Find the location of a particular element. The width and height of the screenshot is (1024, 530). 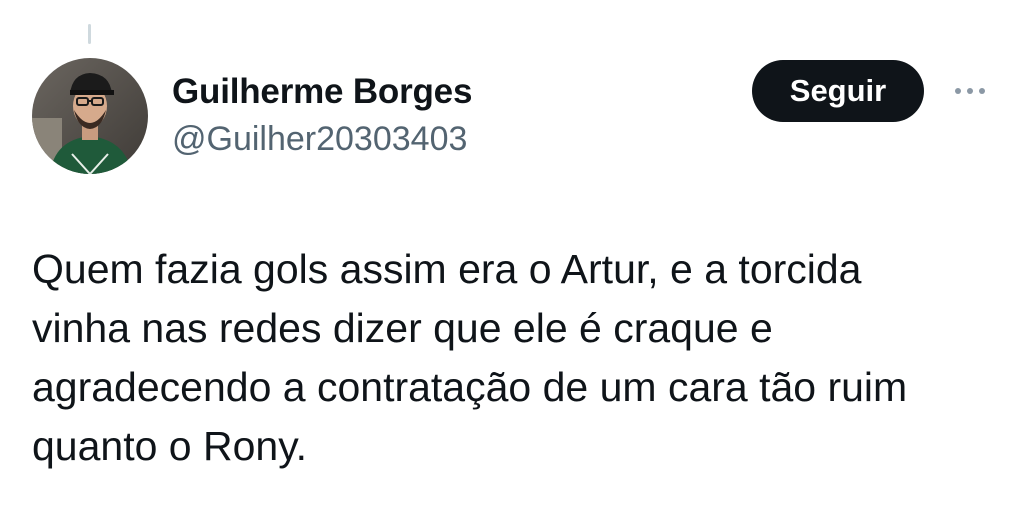

avatar-photo is located at coordinates (90, 116).